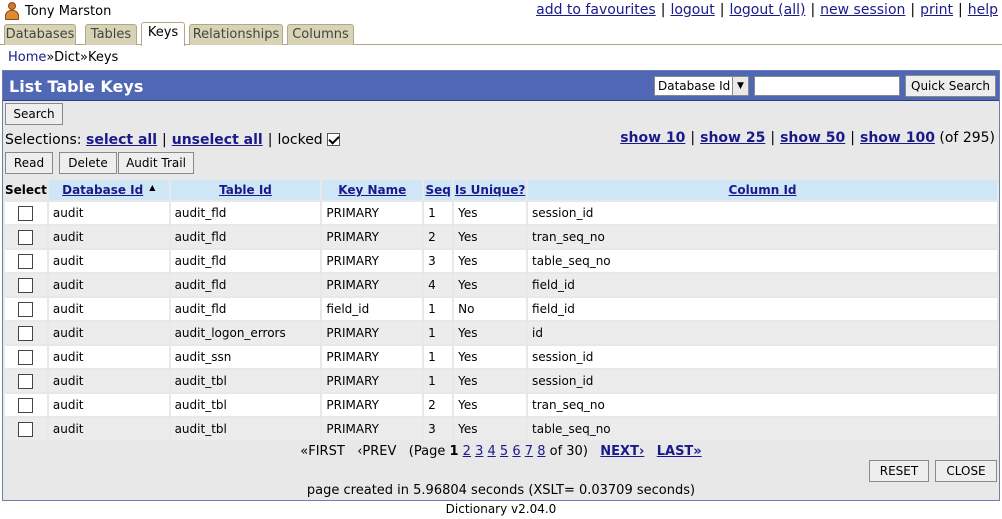  I want to click on user-icon, so click(12, 11).